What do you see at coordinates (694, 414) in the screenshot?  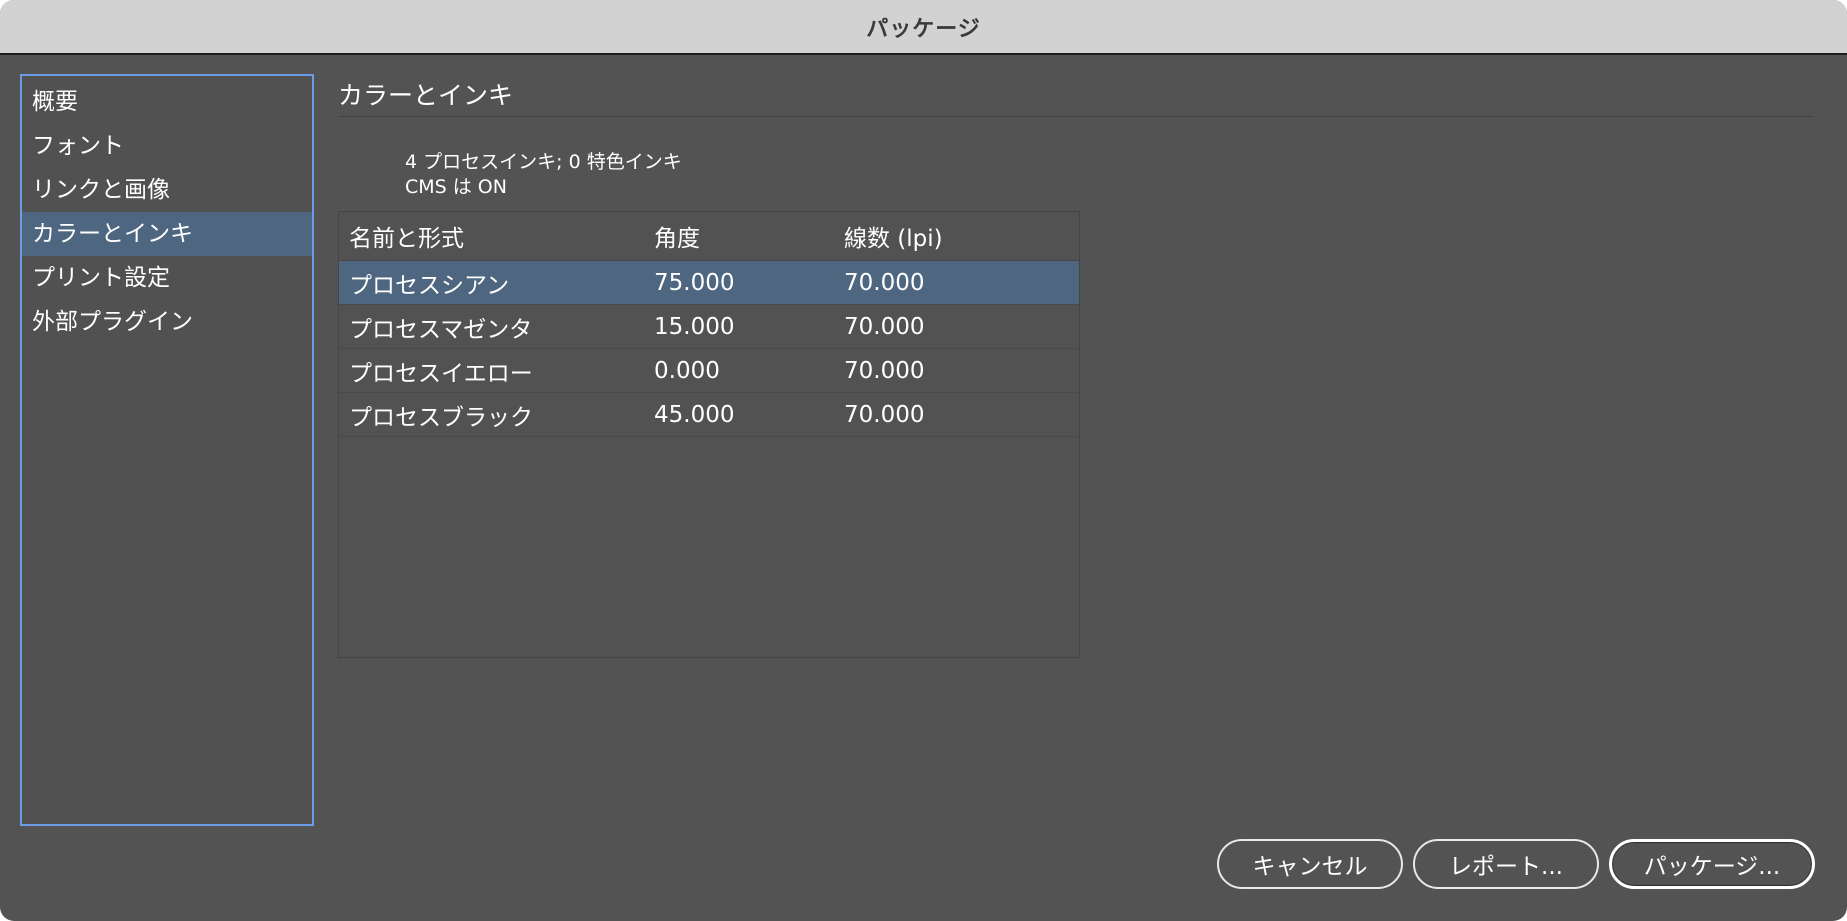 I see `ink-angle: 45.000` at bounding box center [694, 414].